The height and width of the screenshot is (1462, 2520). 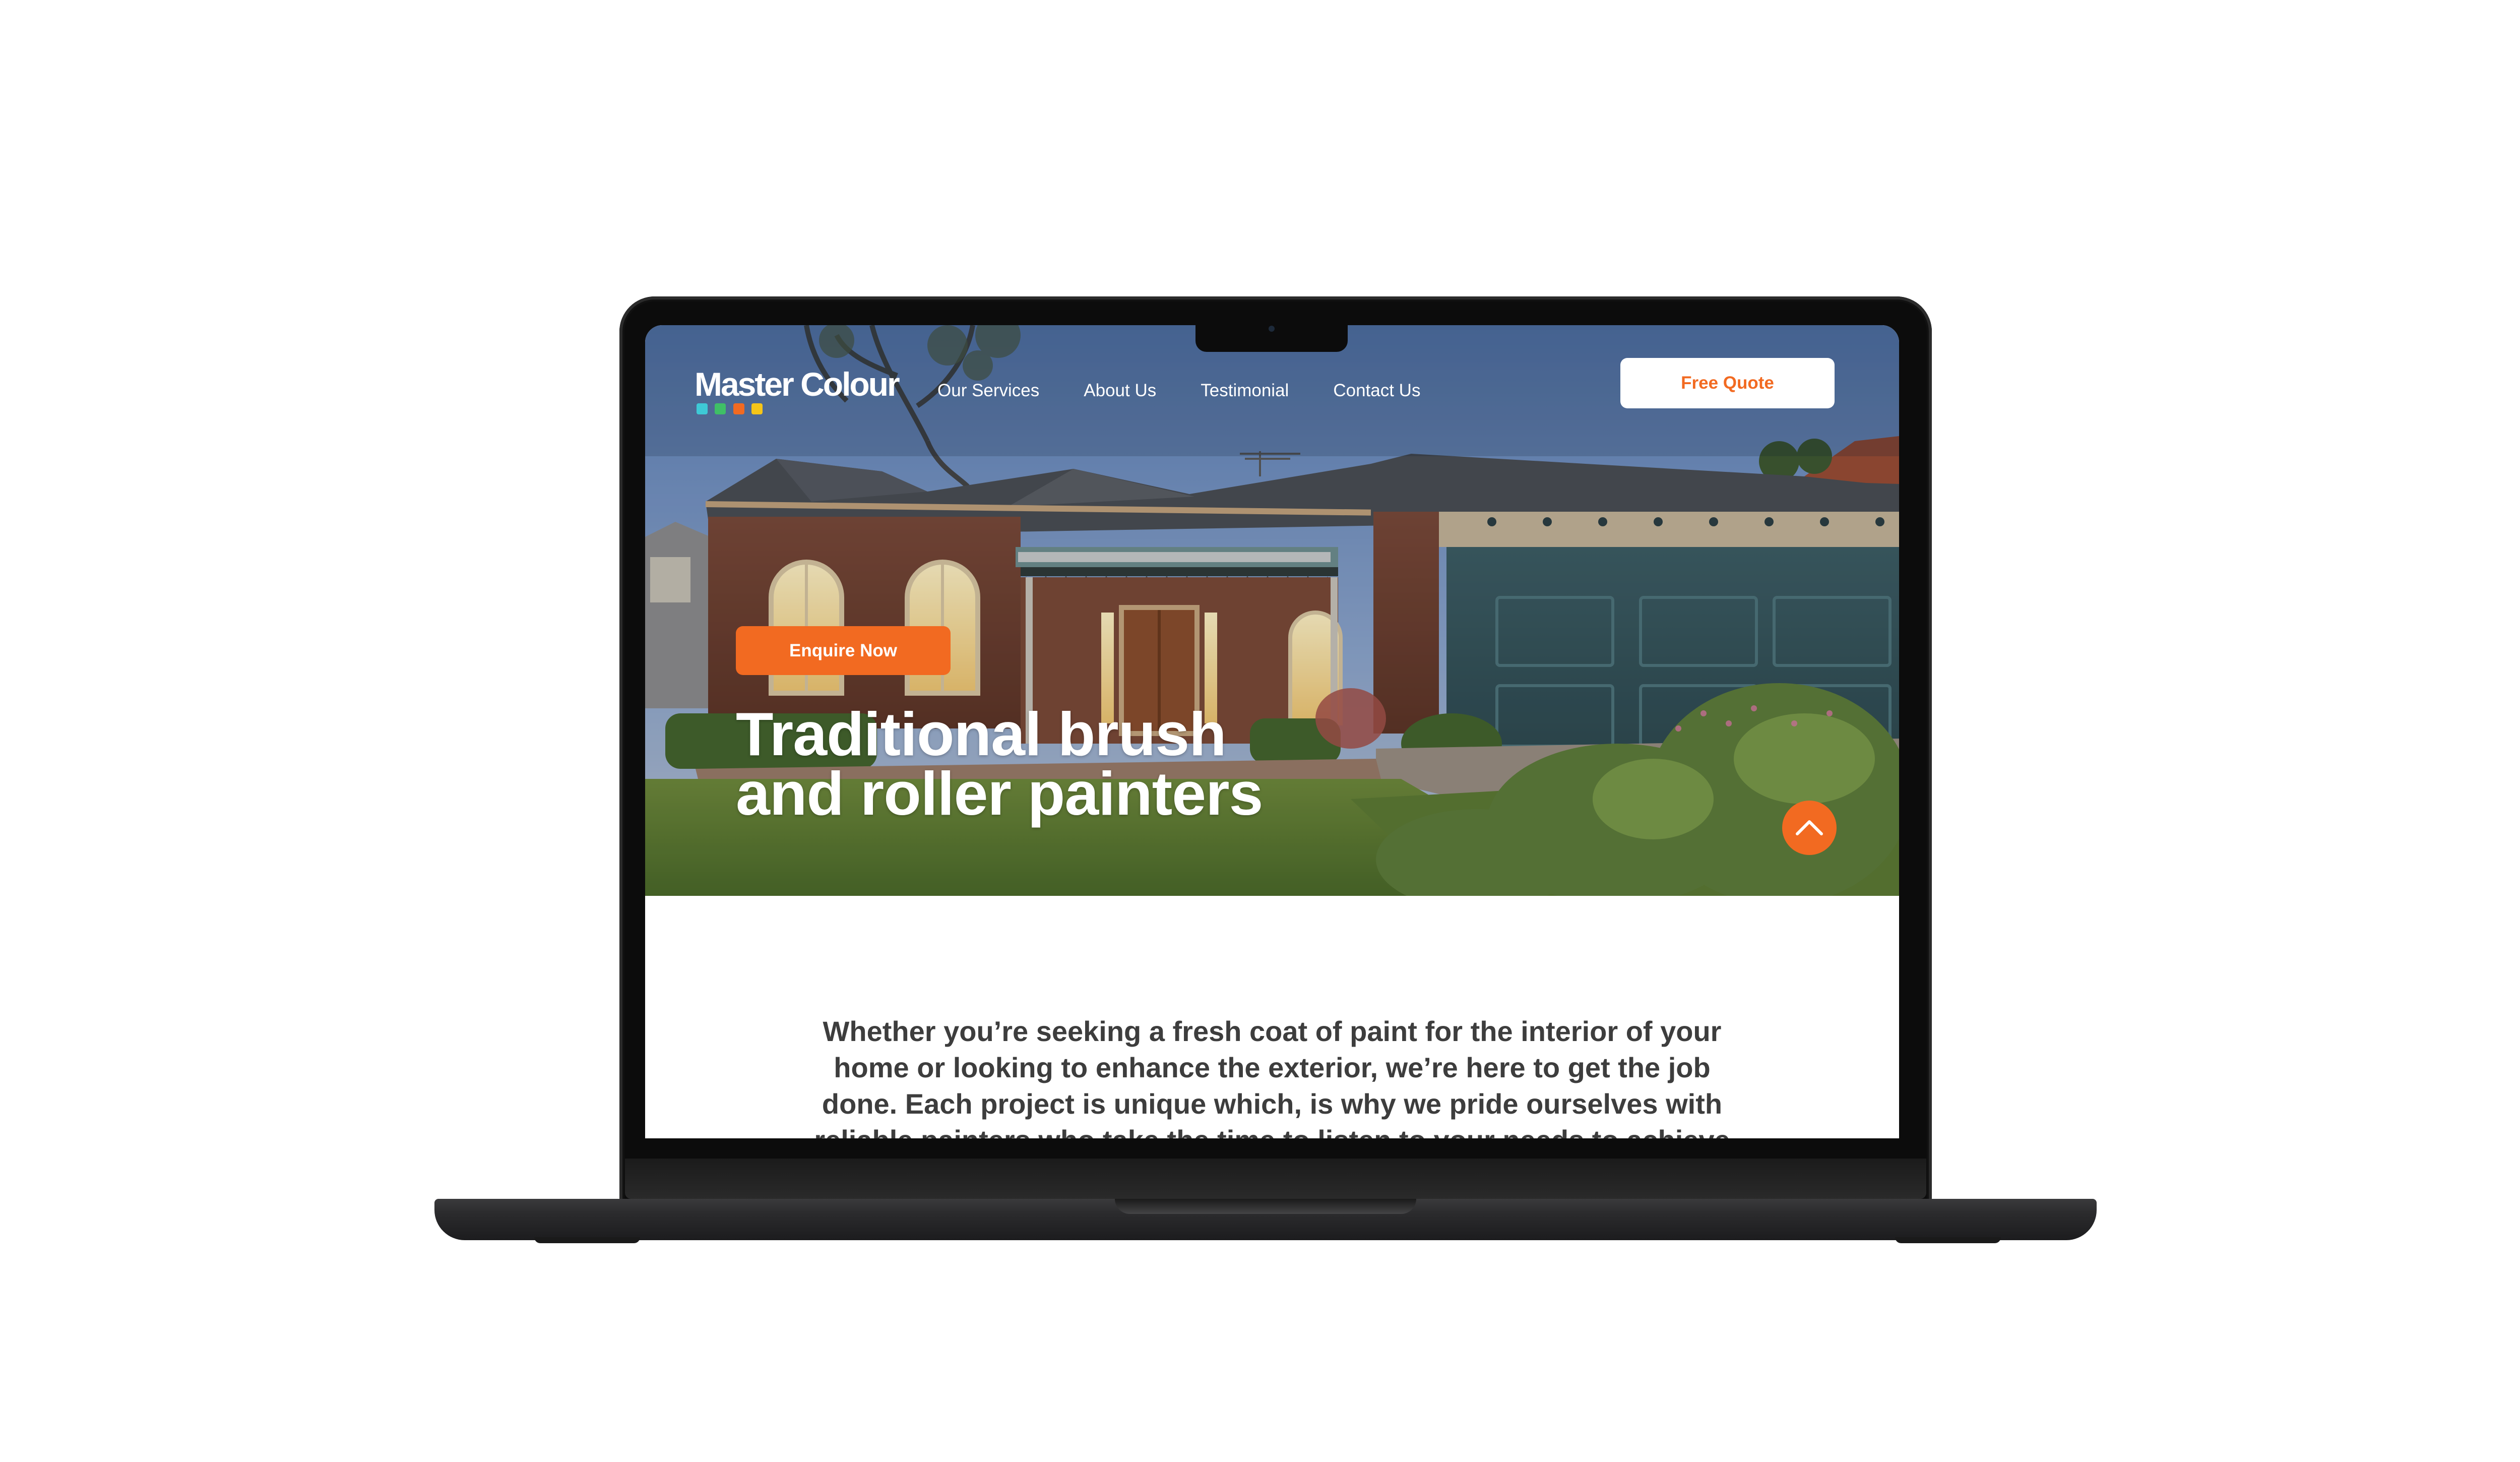 What do you see at coordinates (1728, 383) in the screenshot?
I see `free-quote-button: Free Quote` at bounding box center [1728, 383].